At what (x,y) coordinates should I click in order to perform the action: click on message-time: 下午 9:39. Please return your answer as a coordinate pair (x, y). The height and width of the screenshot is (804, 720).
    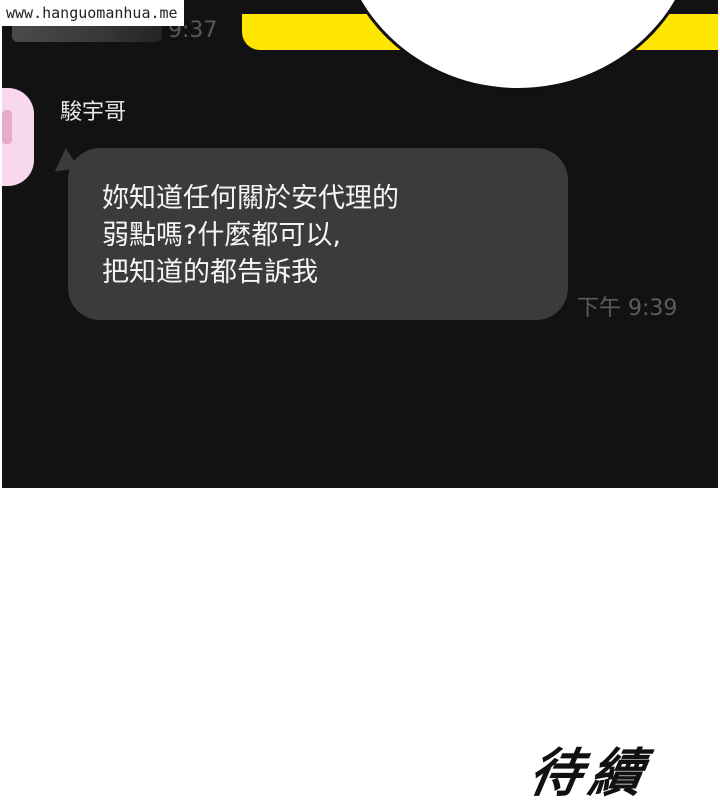
    Looking at the image, I should click on (627, 308).